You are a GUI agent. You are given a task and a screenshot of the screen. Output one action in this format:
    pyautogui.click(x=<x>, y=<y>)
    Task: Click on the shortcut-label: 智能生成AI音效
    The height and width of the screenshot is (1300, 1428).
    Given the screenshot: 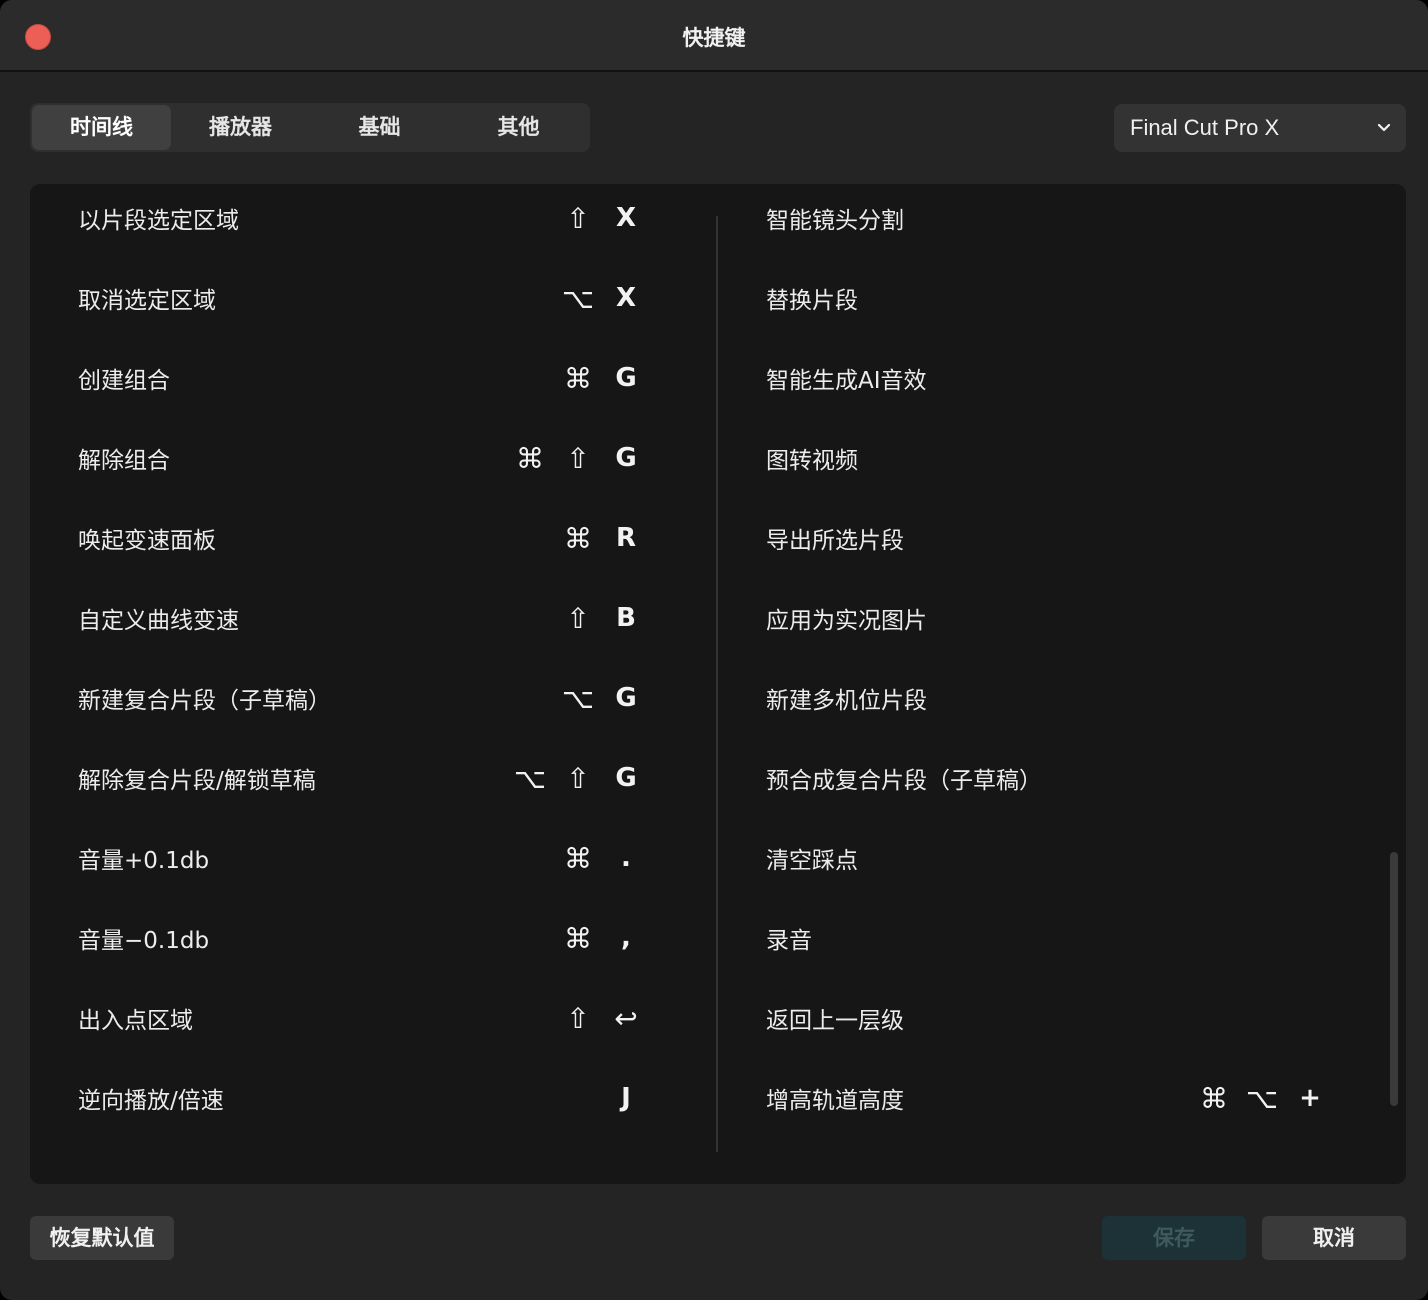 What is the action you would take?
    pyautogui.click(x=846, y=381)
    